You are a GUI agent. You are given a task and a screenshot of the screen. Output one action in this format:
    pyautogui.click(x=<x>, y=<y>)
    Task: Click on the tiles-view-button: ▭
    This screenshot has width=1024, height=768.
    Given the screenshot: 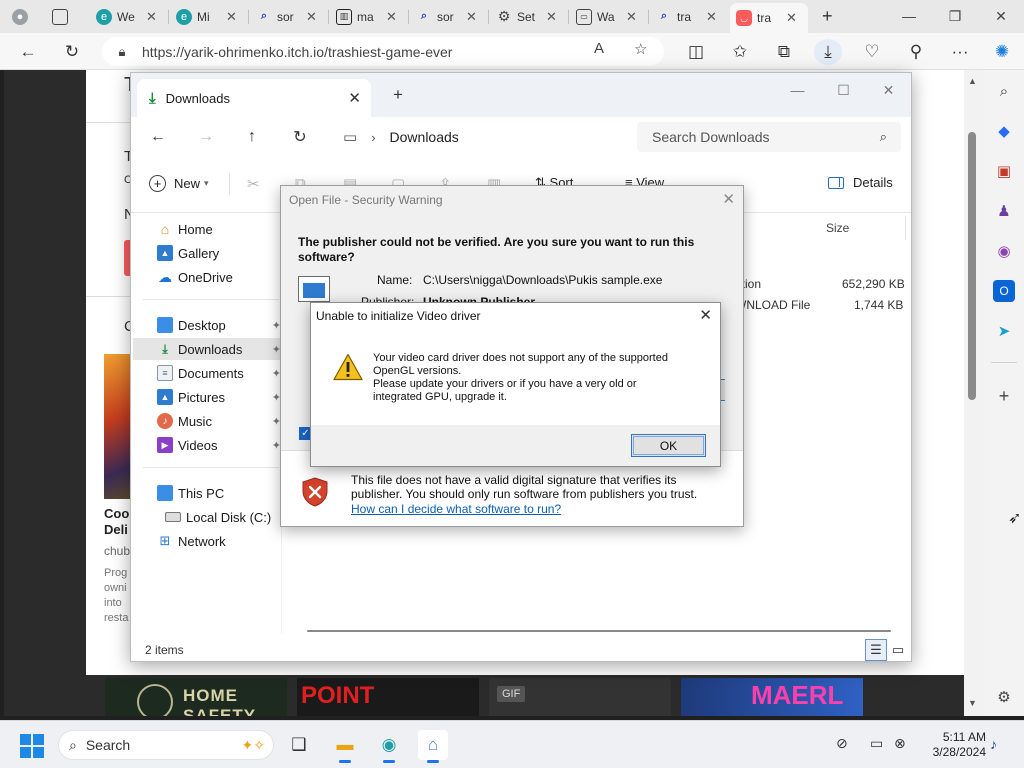 What is the action you would take?
    pyautogui.click(x=898, y=650)
    